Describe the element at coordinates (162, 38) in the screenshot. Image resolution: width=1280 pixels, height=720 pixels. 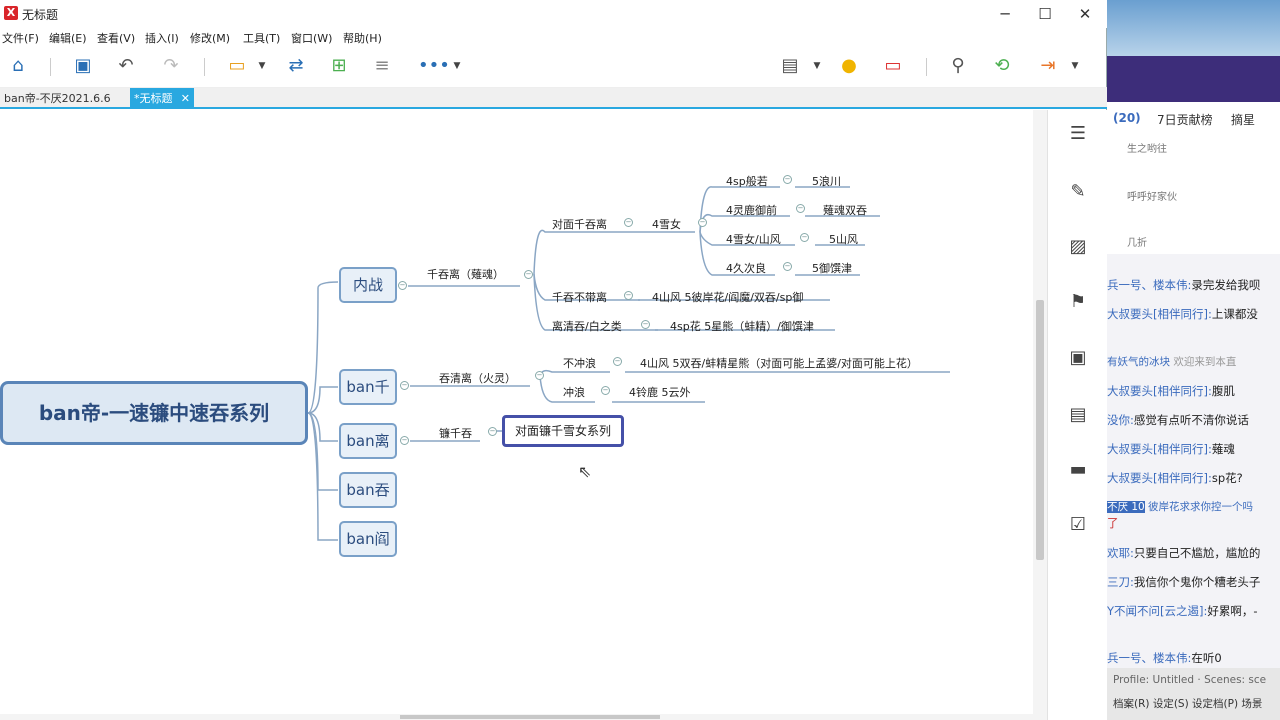
I see `menu-insert: 插入(I)` at that location.